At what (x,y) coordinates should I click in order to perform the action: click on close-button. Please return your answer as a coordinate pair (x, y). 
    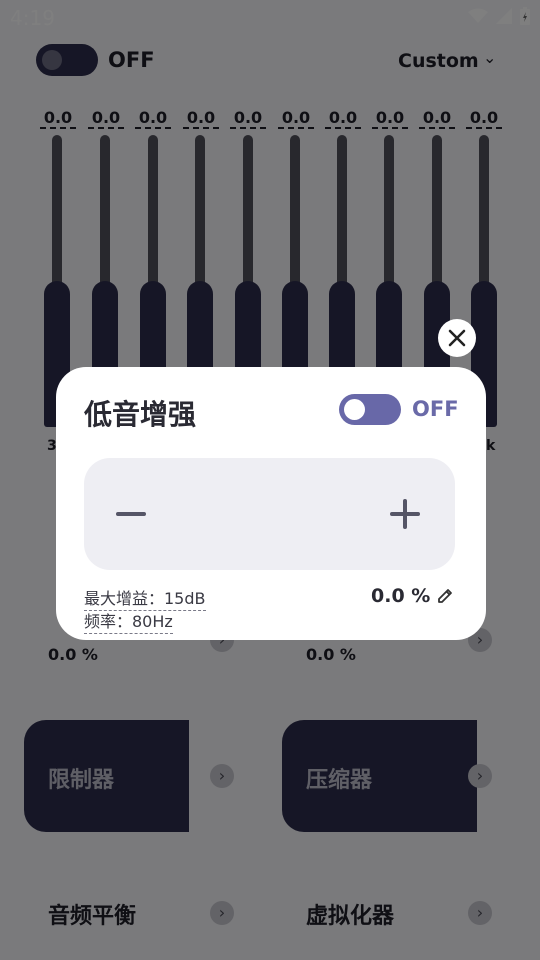
    Looking at the image, I should click on (457, 338).